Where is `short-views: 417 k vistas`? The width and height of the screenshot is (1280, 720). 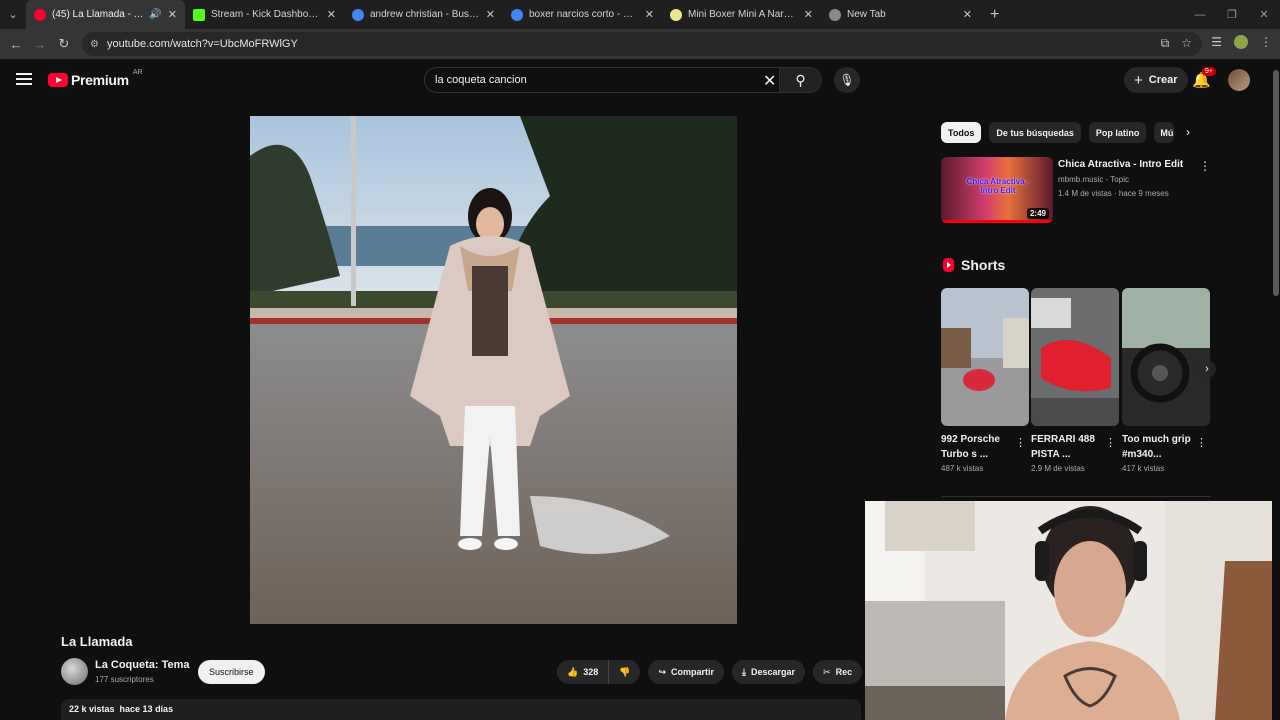
short-views: 417 k vistas is located at coordinates (1143, 468).